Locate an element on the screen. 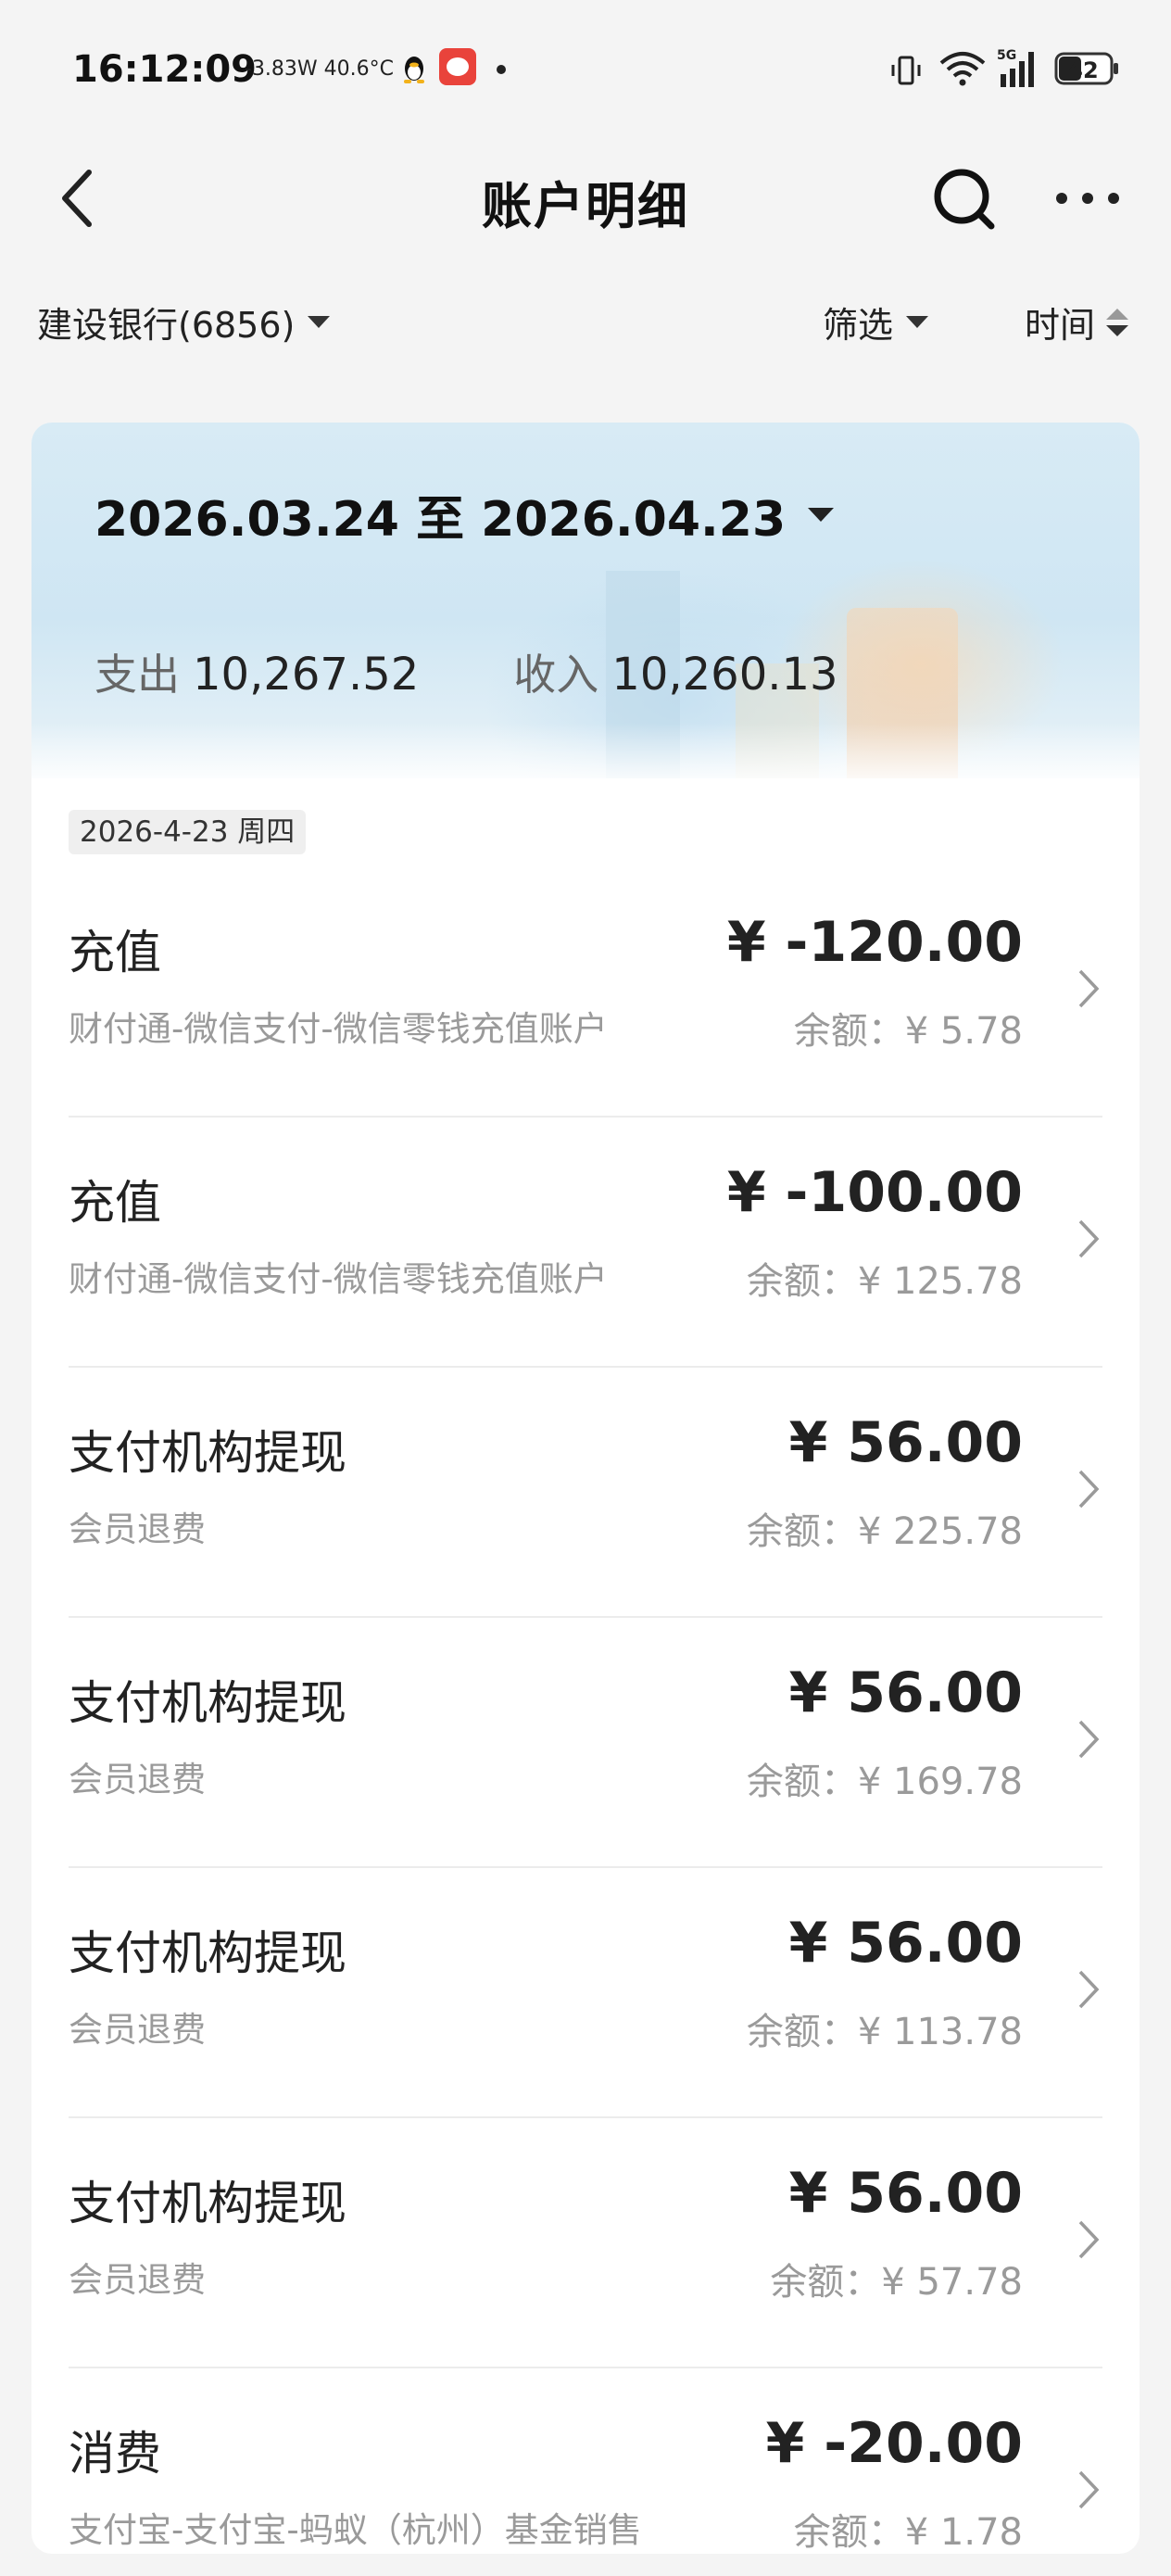 This screenshot has height=2576, width=1171. transaction-amount: ¥ -120.00 is located at coordinates (875, 943).